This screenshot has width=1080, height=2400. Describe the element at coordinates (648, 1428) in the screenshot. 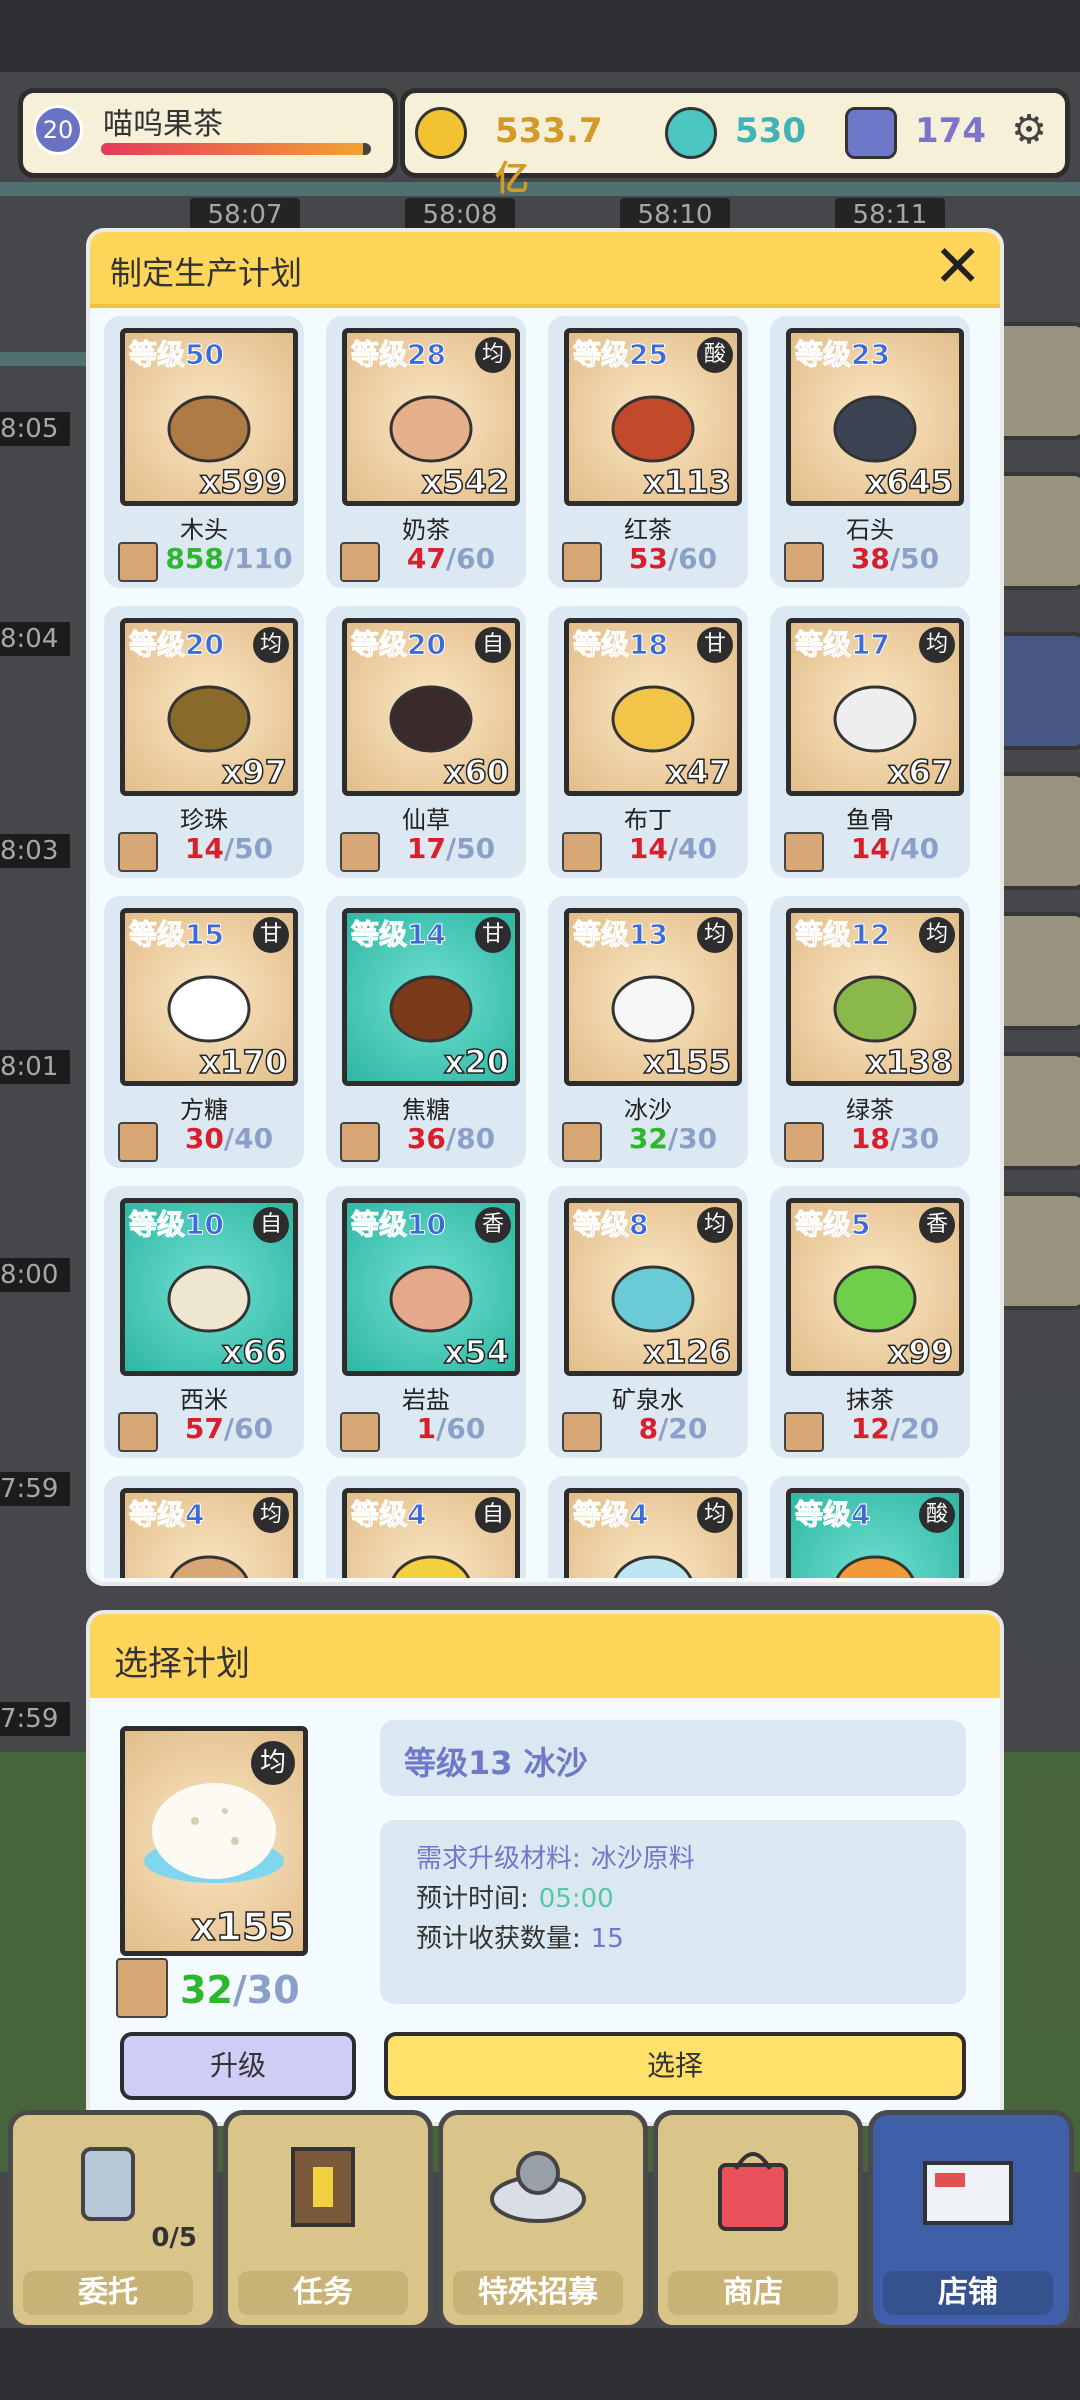

I see `have-count: 8` at that location.